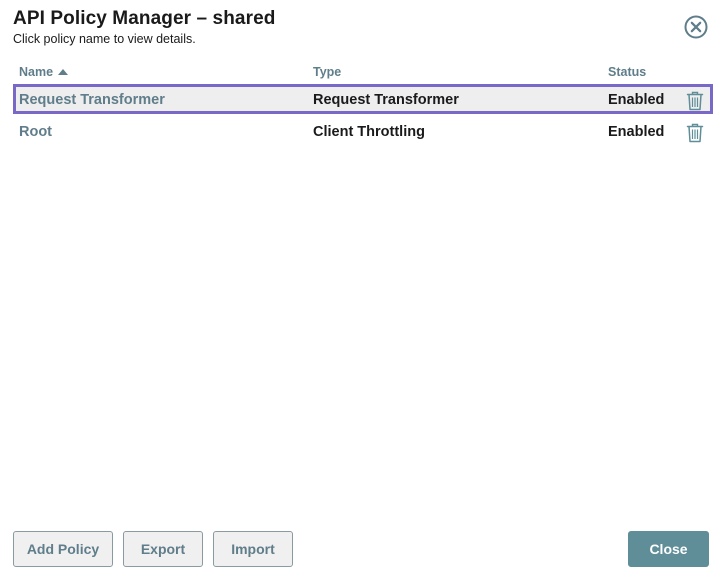 This screenshot has height=585, width=726. What do you see at coordinates (253, 549) in the screenshot?
I see `import-button: Import` at bounding box center [253, 549].